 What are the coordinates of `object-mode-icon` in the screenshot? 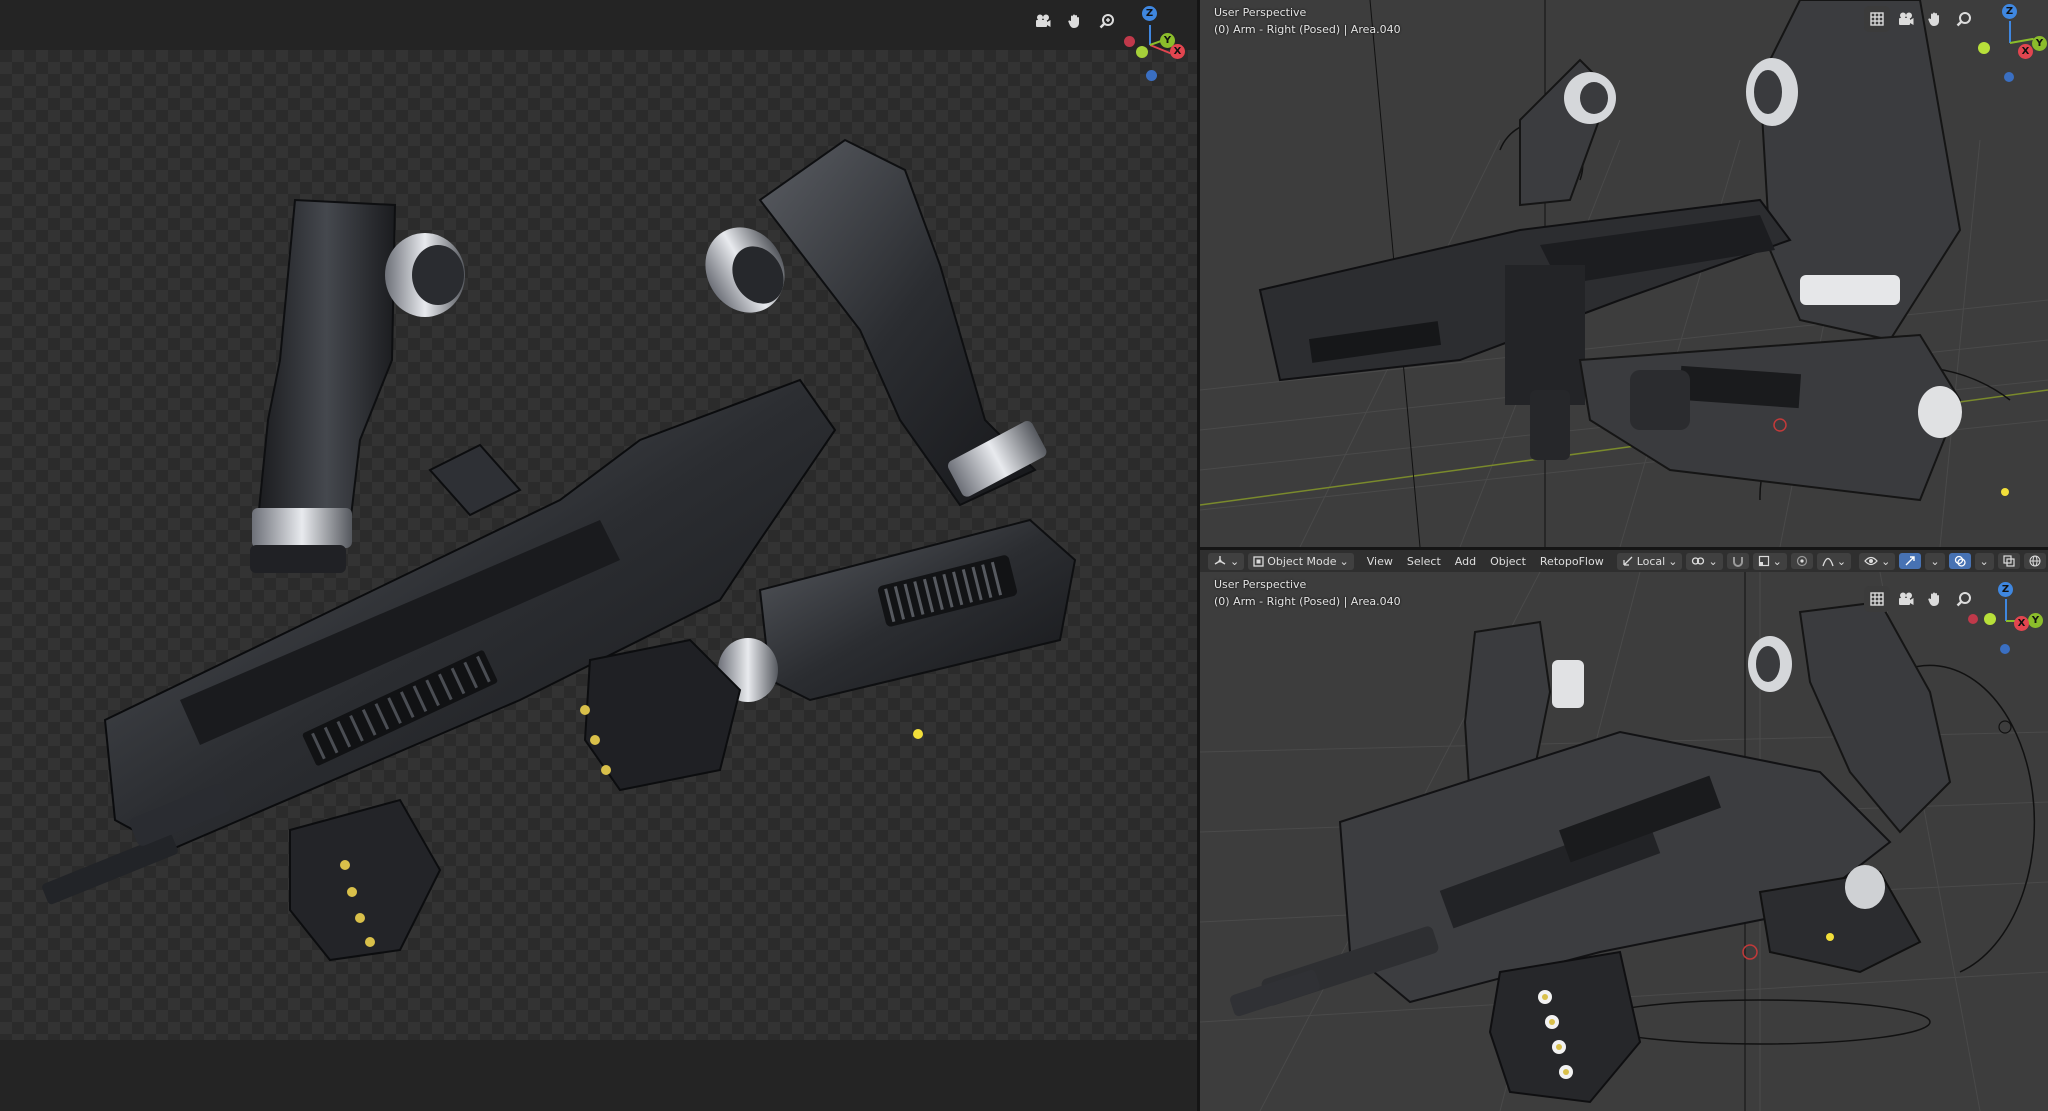 It's located at (1258, 561).